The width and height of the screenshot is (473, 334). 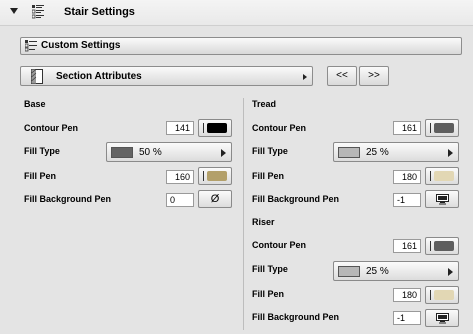 I want to click on column-divider, so click(x=243, y=214).